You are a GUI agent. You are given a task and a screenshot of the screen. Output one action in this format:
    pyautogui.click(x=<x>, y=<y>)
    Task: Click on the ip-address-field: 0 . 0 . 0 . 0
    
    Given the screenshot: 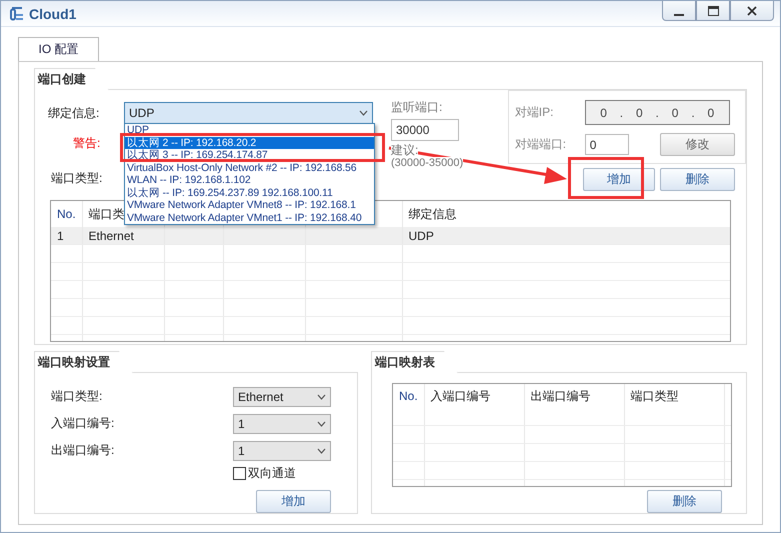 What is the action you would take?
    pyautogui.click(x=657, y=112)
    